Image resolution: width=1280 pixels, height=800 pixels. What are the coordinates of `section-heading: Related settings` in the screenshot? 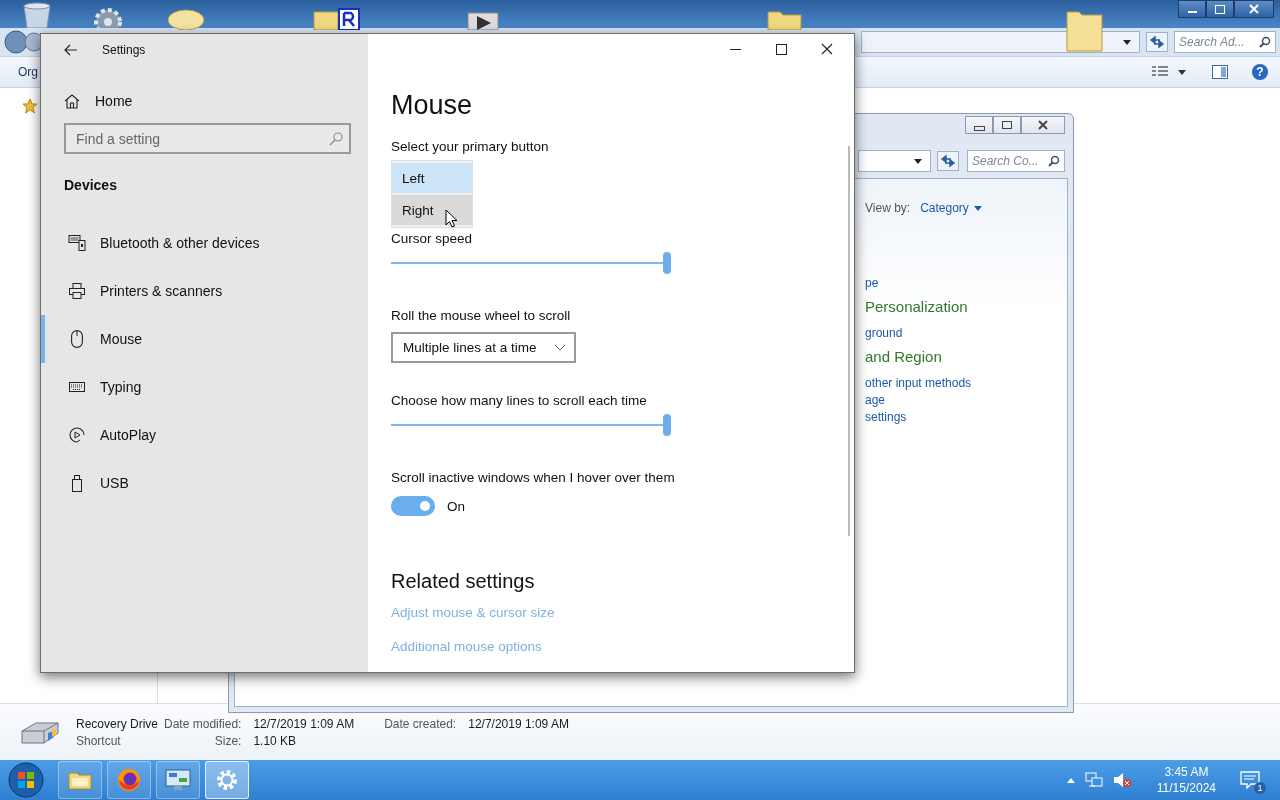 It's located at (463, 581).